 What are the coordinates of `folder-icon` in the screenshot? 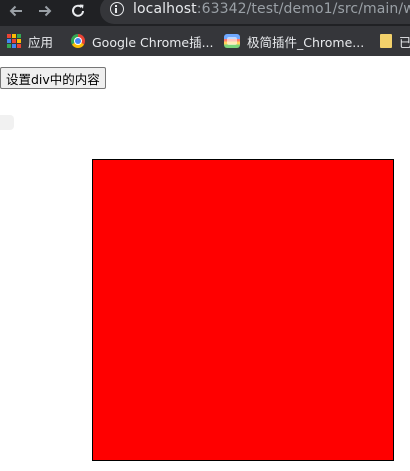 It's located at (386, 41).